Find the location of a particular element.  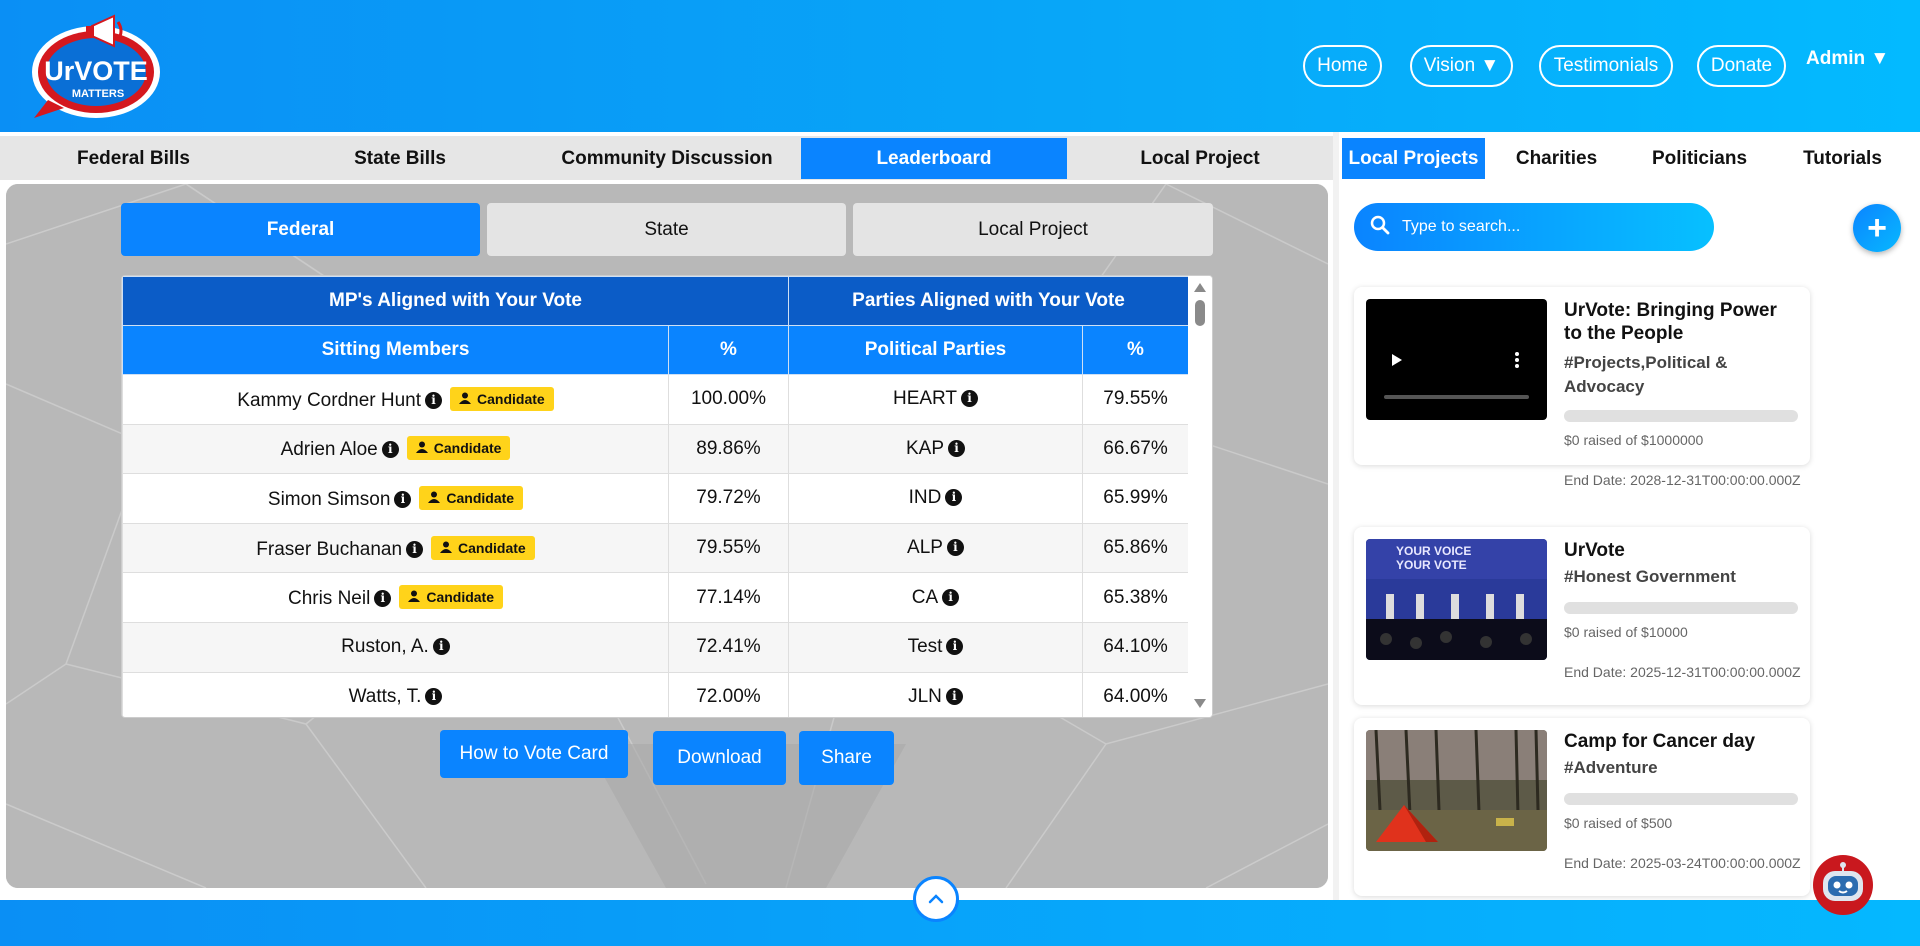

funding-raised: $0 raised of $10000 is located at coordinates (1626, 632).